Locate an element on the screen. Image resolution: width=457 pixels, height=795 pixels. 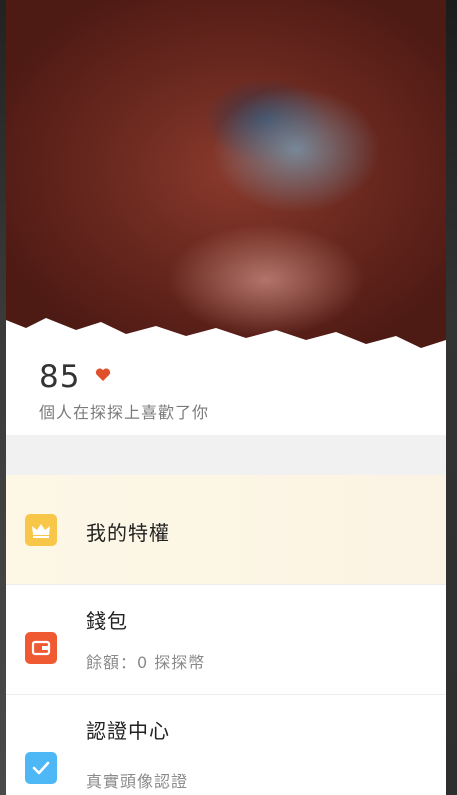
menu-item-privilege-label: 我的特權 is located at coordinates (128, 533).